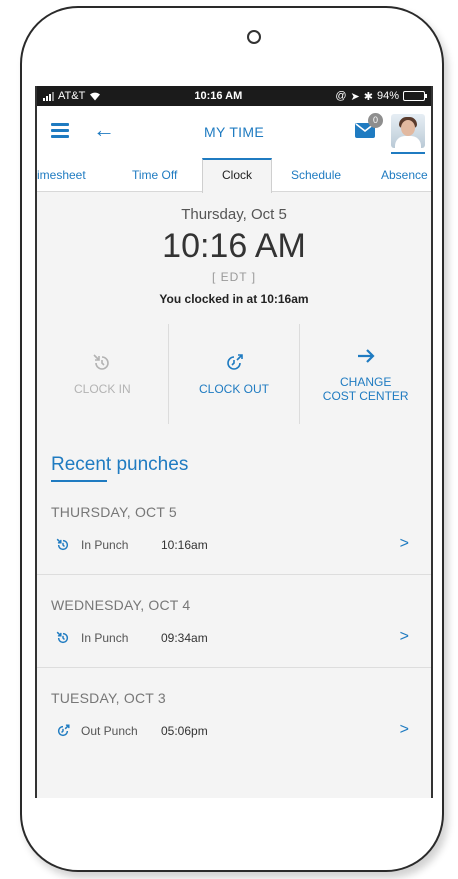  What do you see at coordinates (95, 96) in the screenshot?
I see `wifi-icon` at bounding box center [95, 96].